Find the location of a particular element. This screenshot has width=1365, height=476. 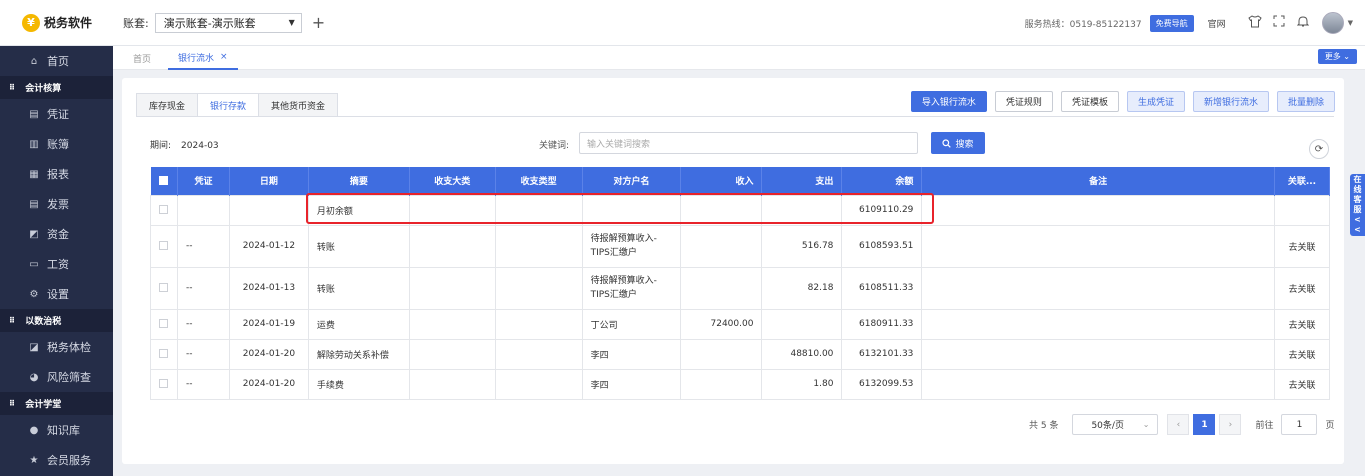

table-row: -- 2024-01-20 手续费 李四 1.80 6132099.53 去关联 is located at coordinates (740, 384).